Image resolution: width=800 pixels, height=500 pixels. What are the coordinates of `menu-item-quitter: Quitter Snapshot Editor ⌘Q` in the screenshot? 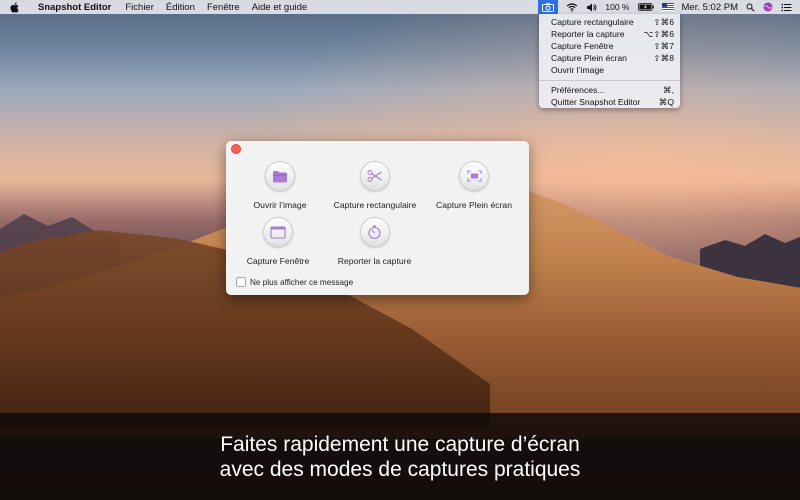 It's located at (609, 102).